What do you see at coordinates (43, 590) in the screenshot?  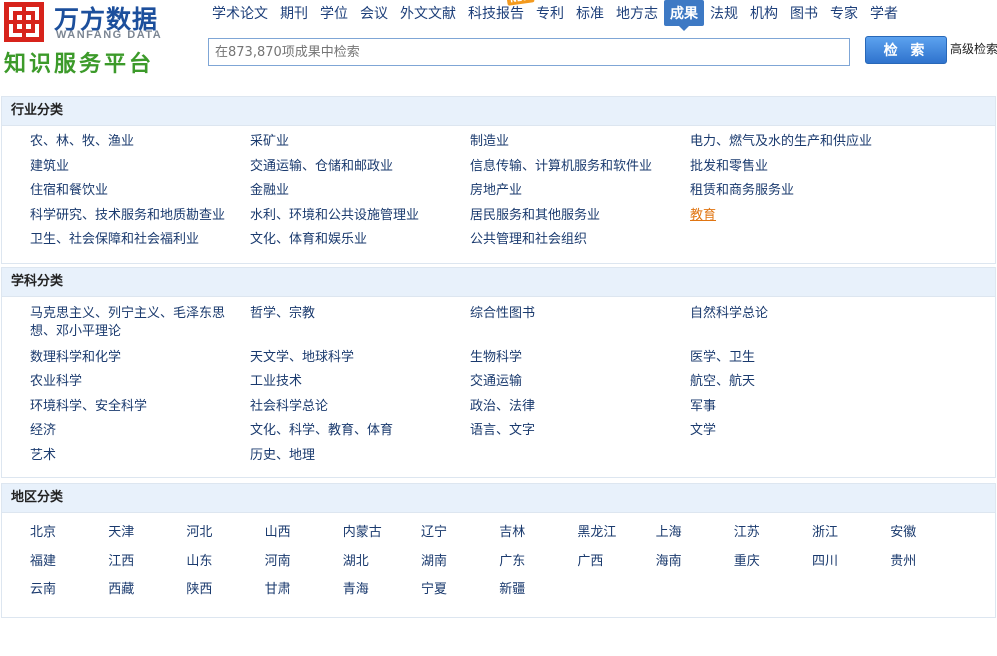 I see `region-item: 云南` at bounding box center [43, 590].